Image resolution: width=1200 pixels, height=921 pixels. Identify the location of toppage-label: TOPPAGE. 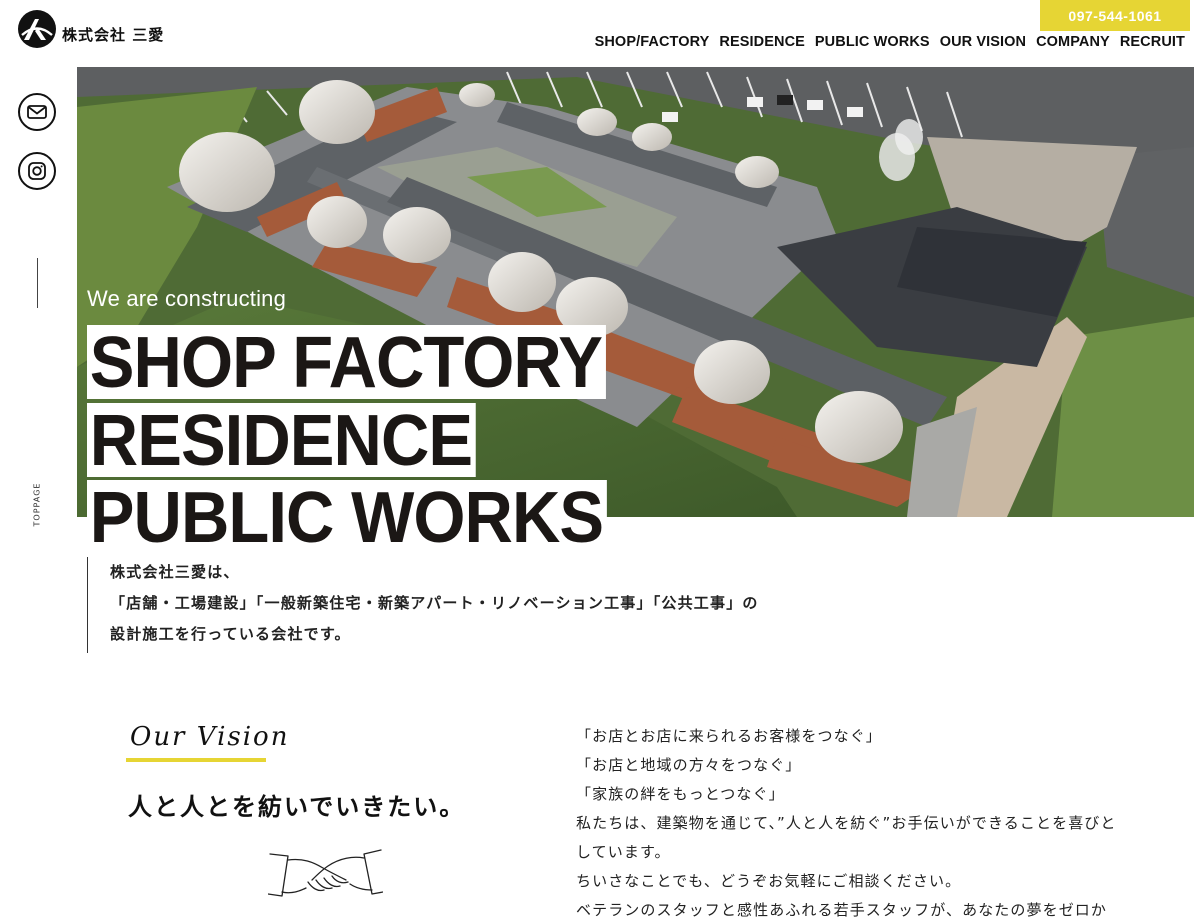
(37, 504).